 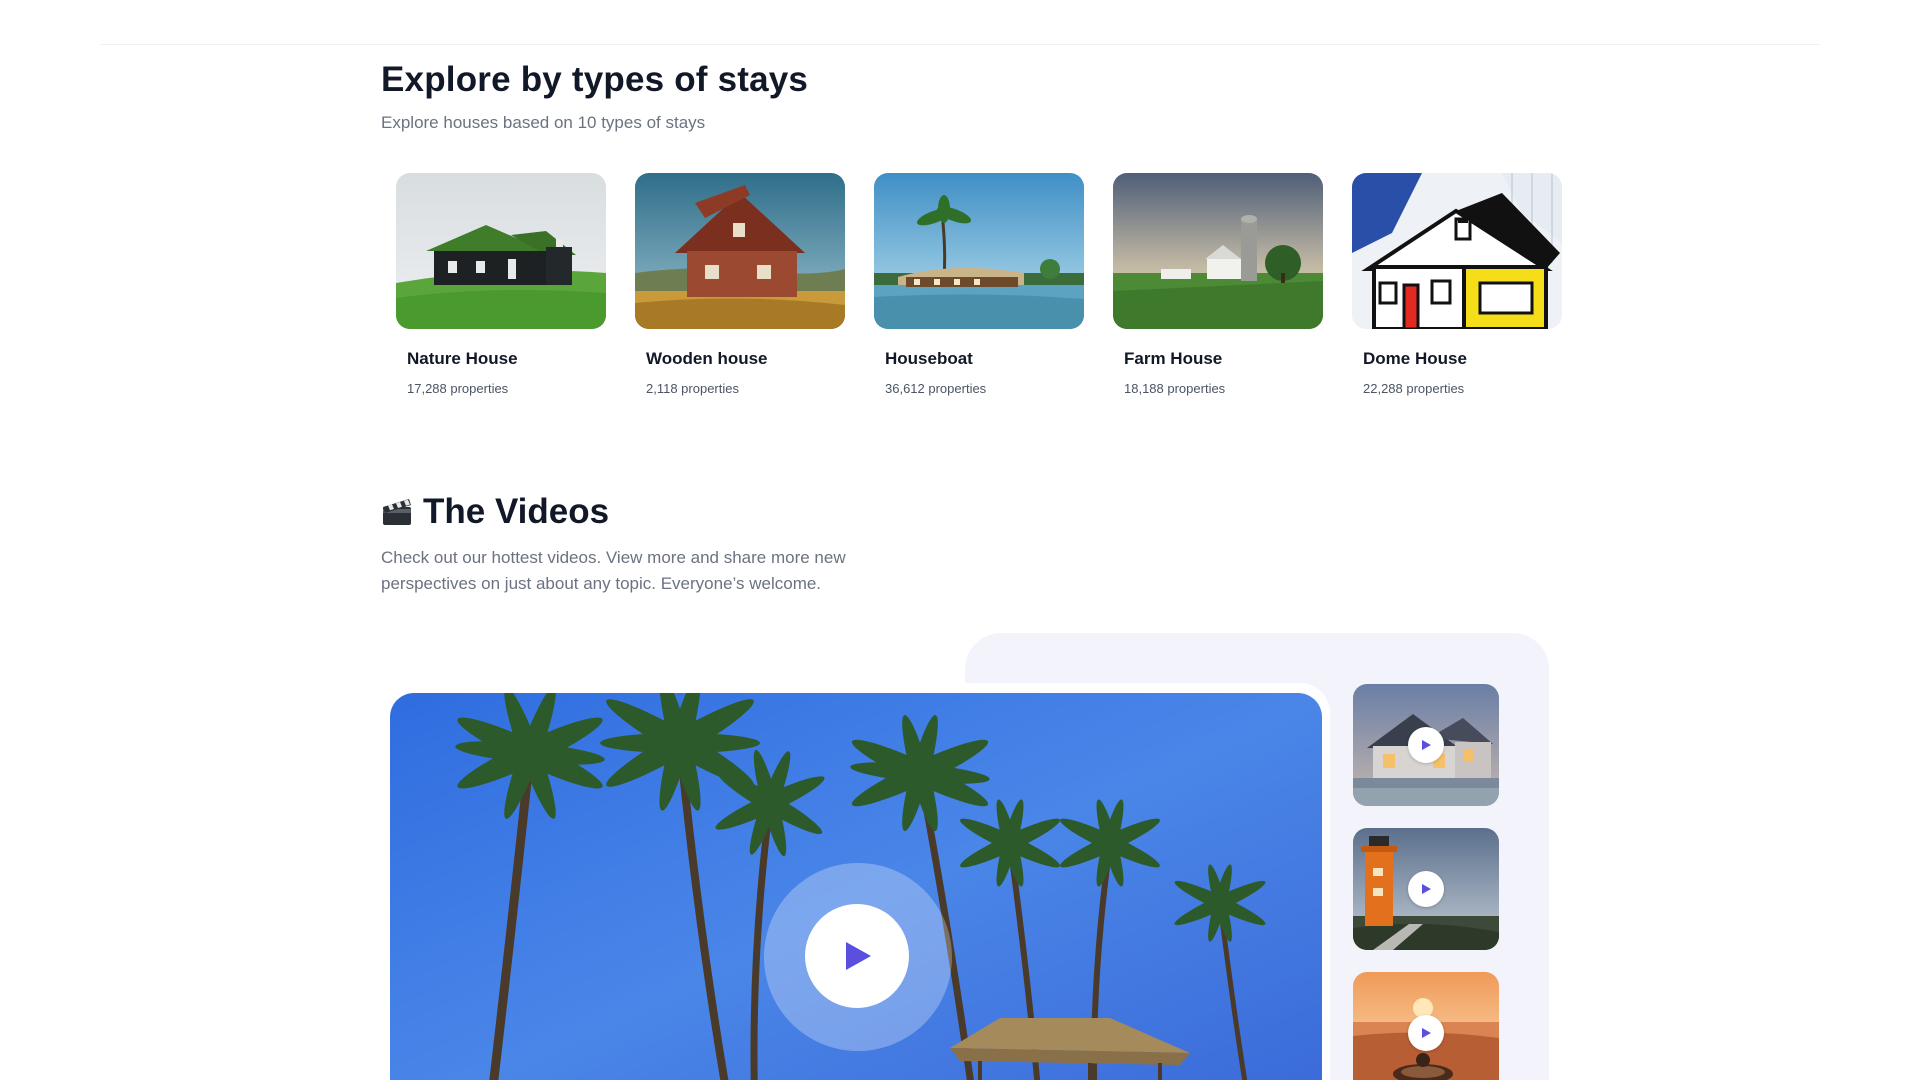 I want to click on dome-house-image, so click(x=1457, y=251).